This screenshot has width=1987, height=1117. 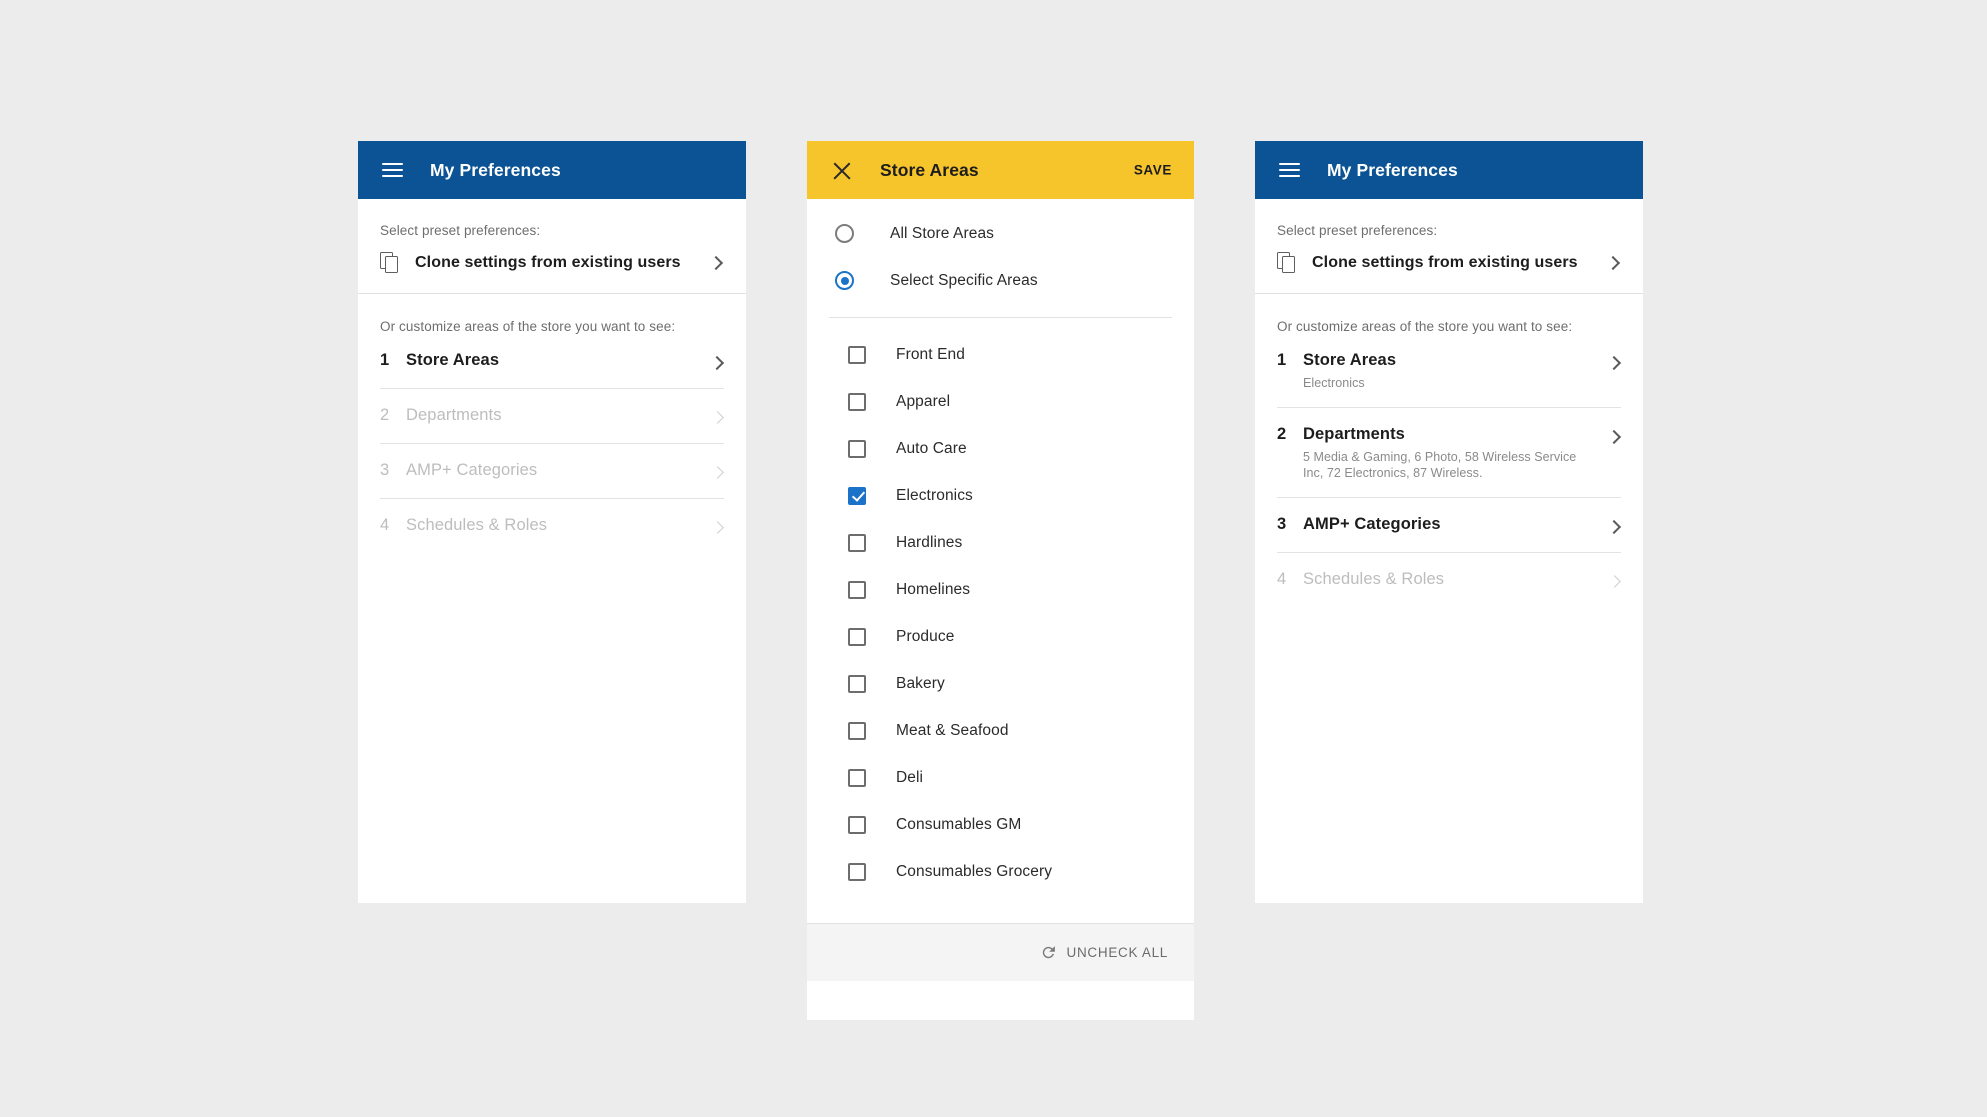 What do you see at coordinates (1282, 524) in the screenshot?
I see `step-number: 3` at bounding box center [1282, 524].